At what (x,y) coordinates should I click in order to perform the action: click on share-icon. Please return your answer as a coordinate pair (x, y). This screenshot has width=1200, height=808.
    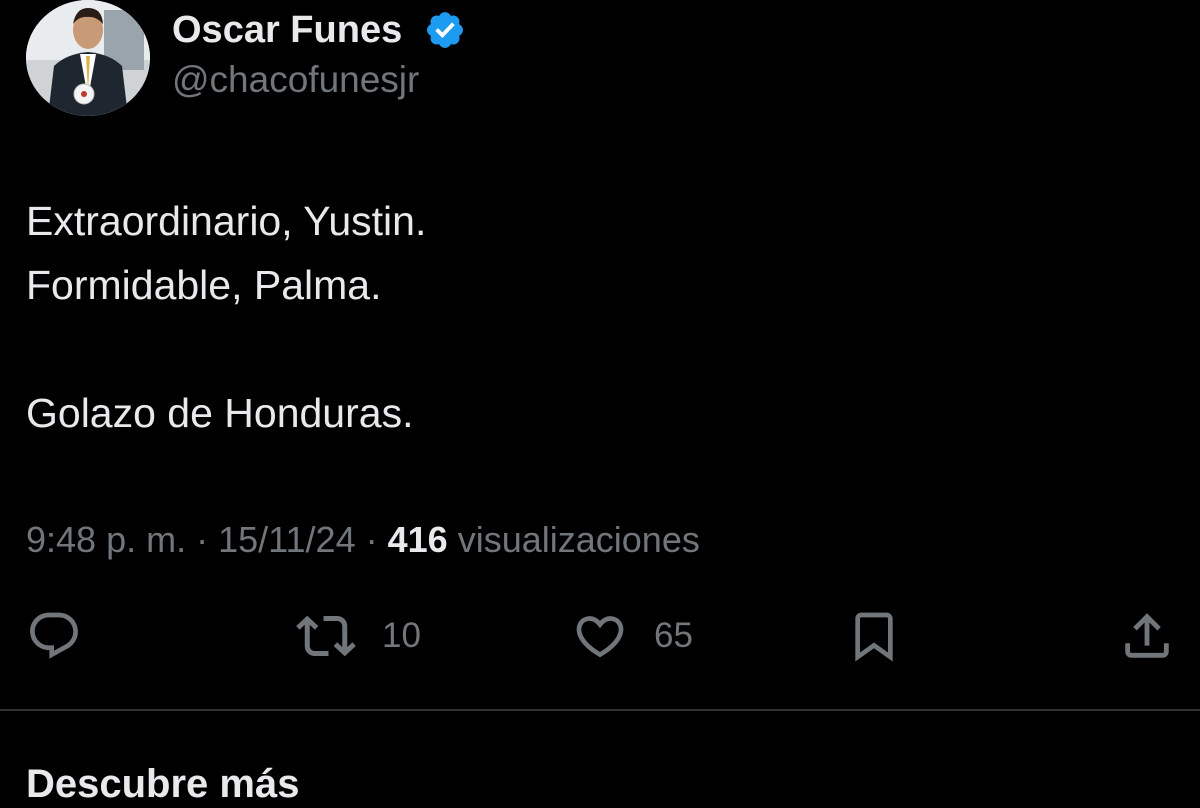
    Looking at the image, I should click on (1147, 635).